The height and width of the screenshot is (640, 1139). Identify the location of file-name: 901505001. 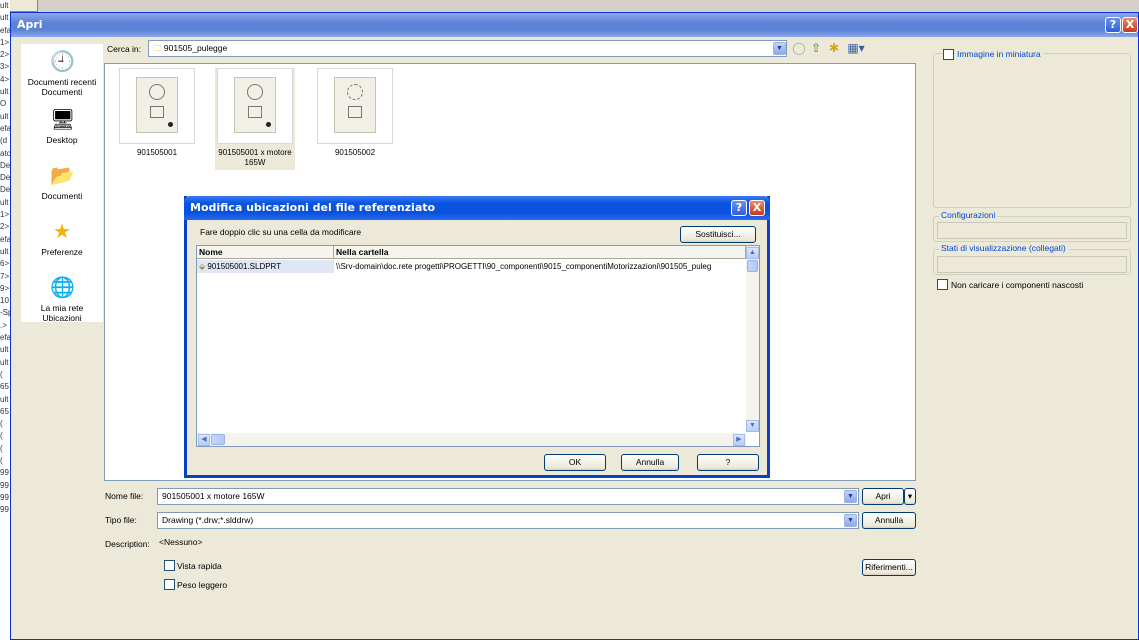
(157, 152).